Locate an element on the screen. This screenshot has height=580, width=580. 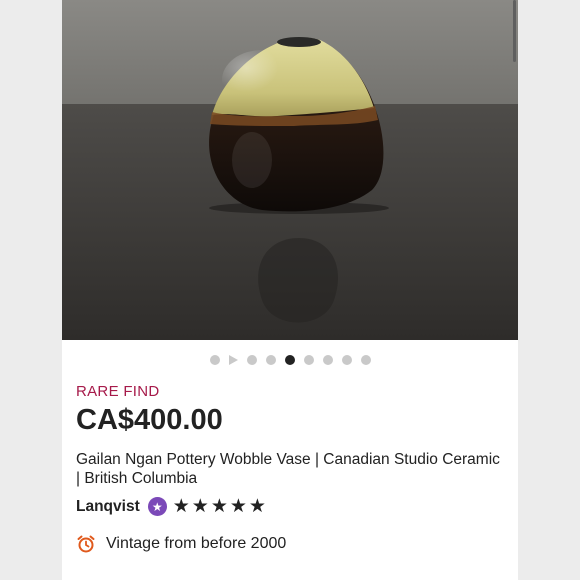
shop-name-link: Lanqvist is located at coordinates (108, 507).